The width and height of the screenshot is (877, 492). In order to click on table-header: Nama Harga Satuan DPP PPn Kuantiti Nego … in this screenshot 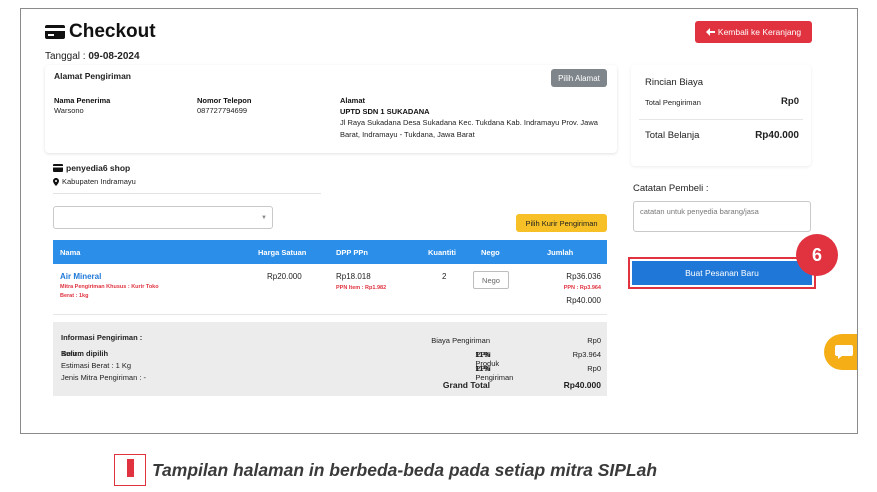, I will do `click(330, 252)`.